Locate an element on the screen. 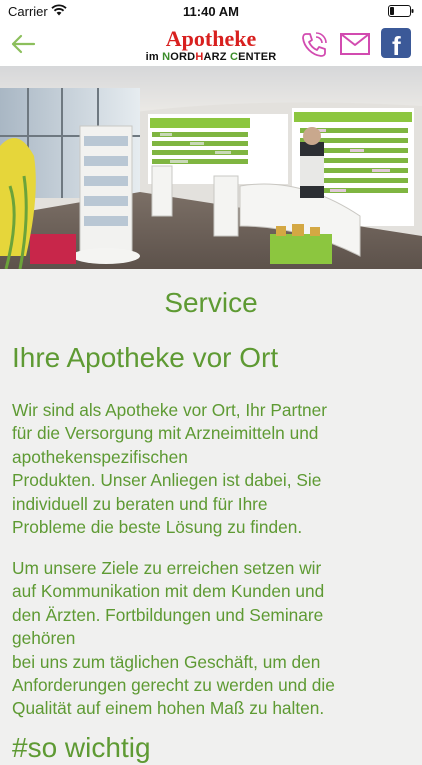 The height and width of the screenshot is (765, 422). arrow-left-icon is located at coordinates (23, 46).